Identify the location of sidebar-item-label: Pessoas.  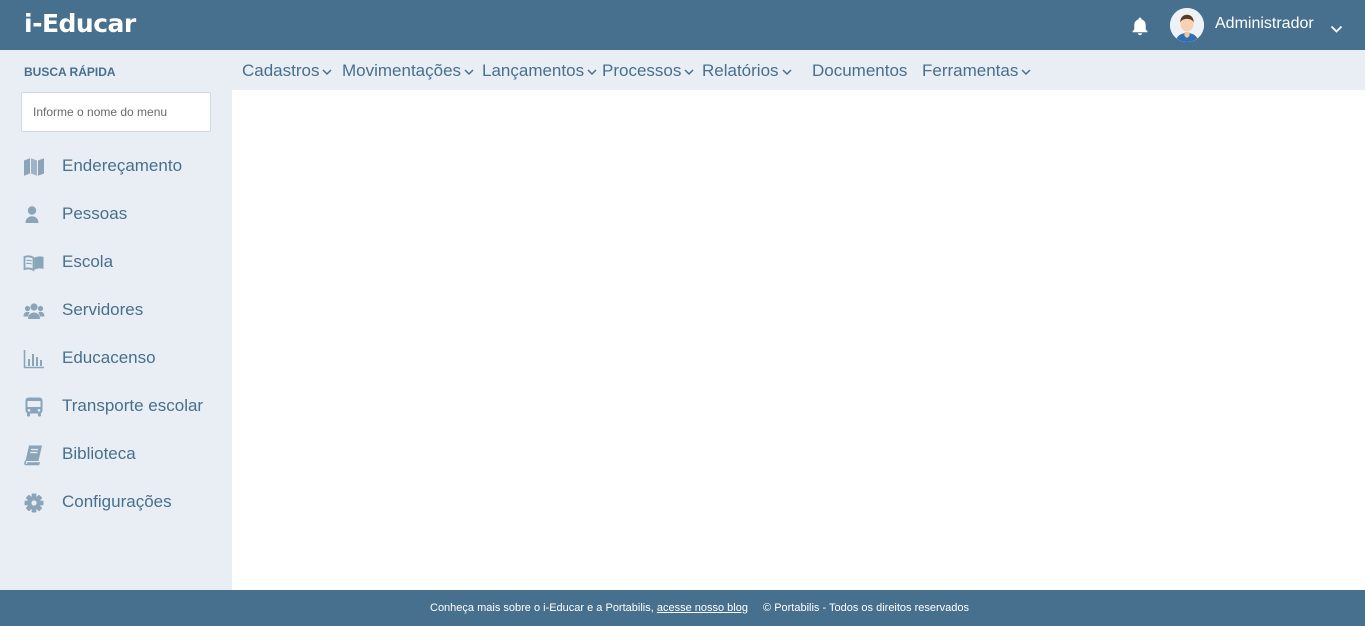
(95, 213).